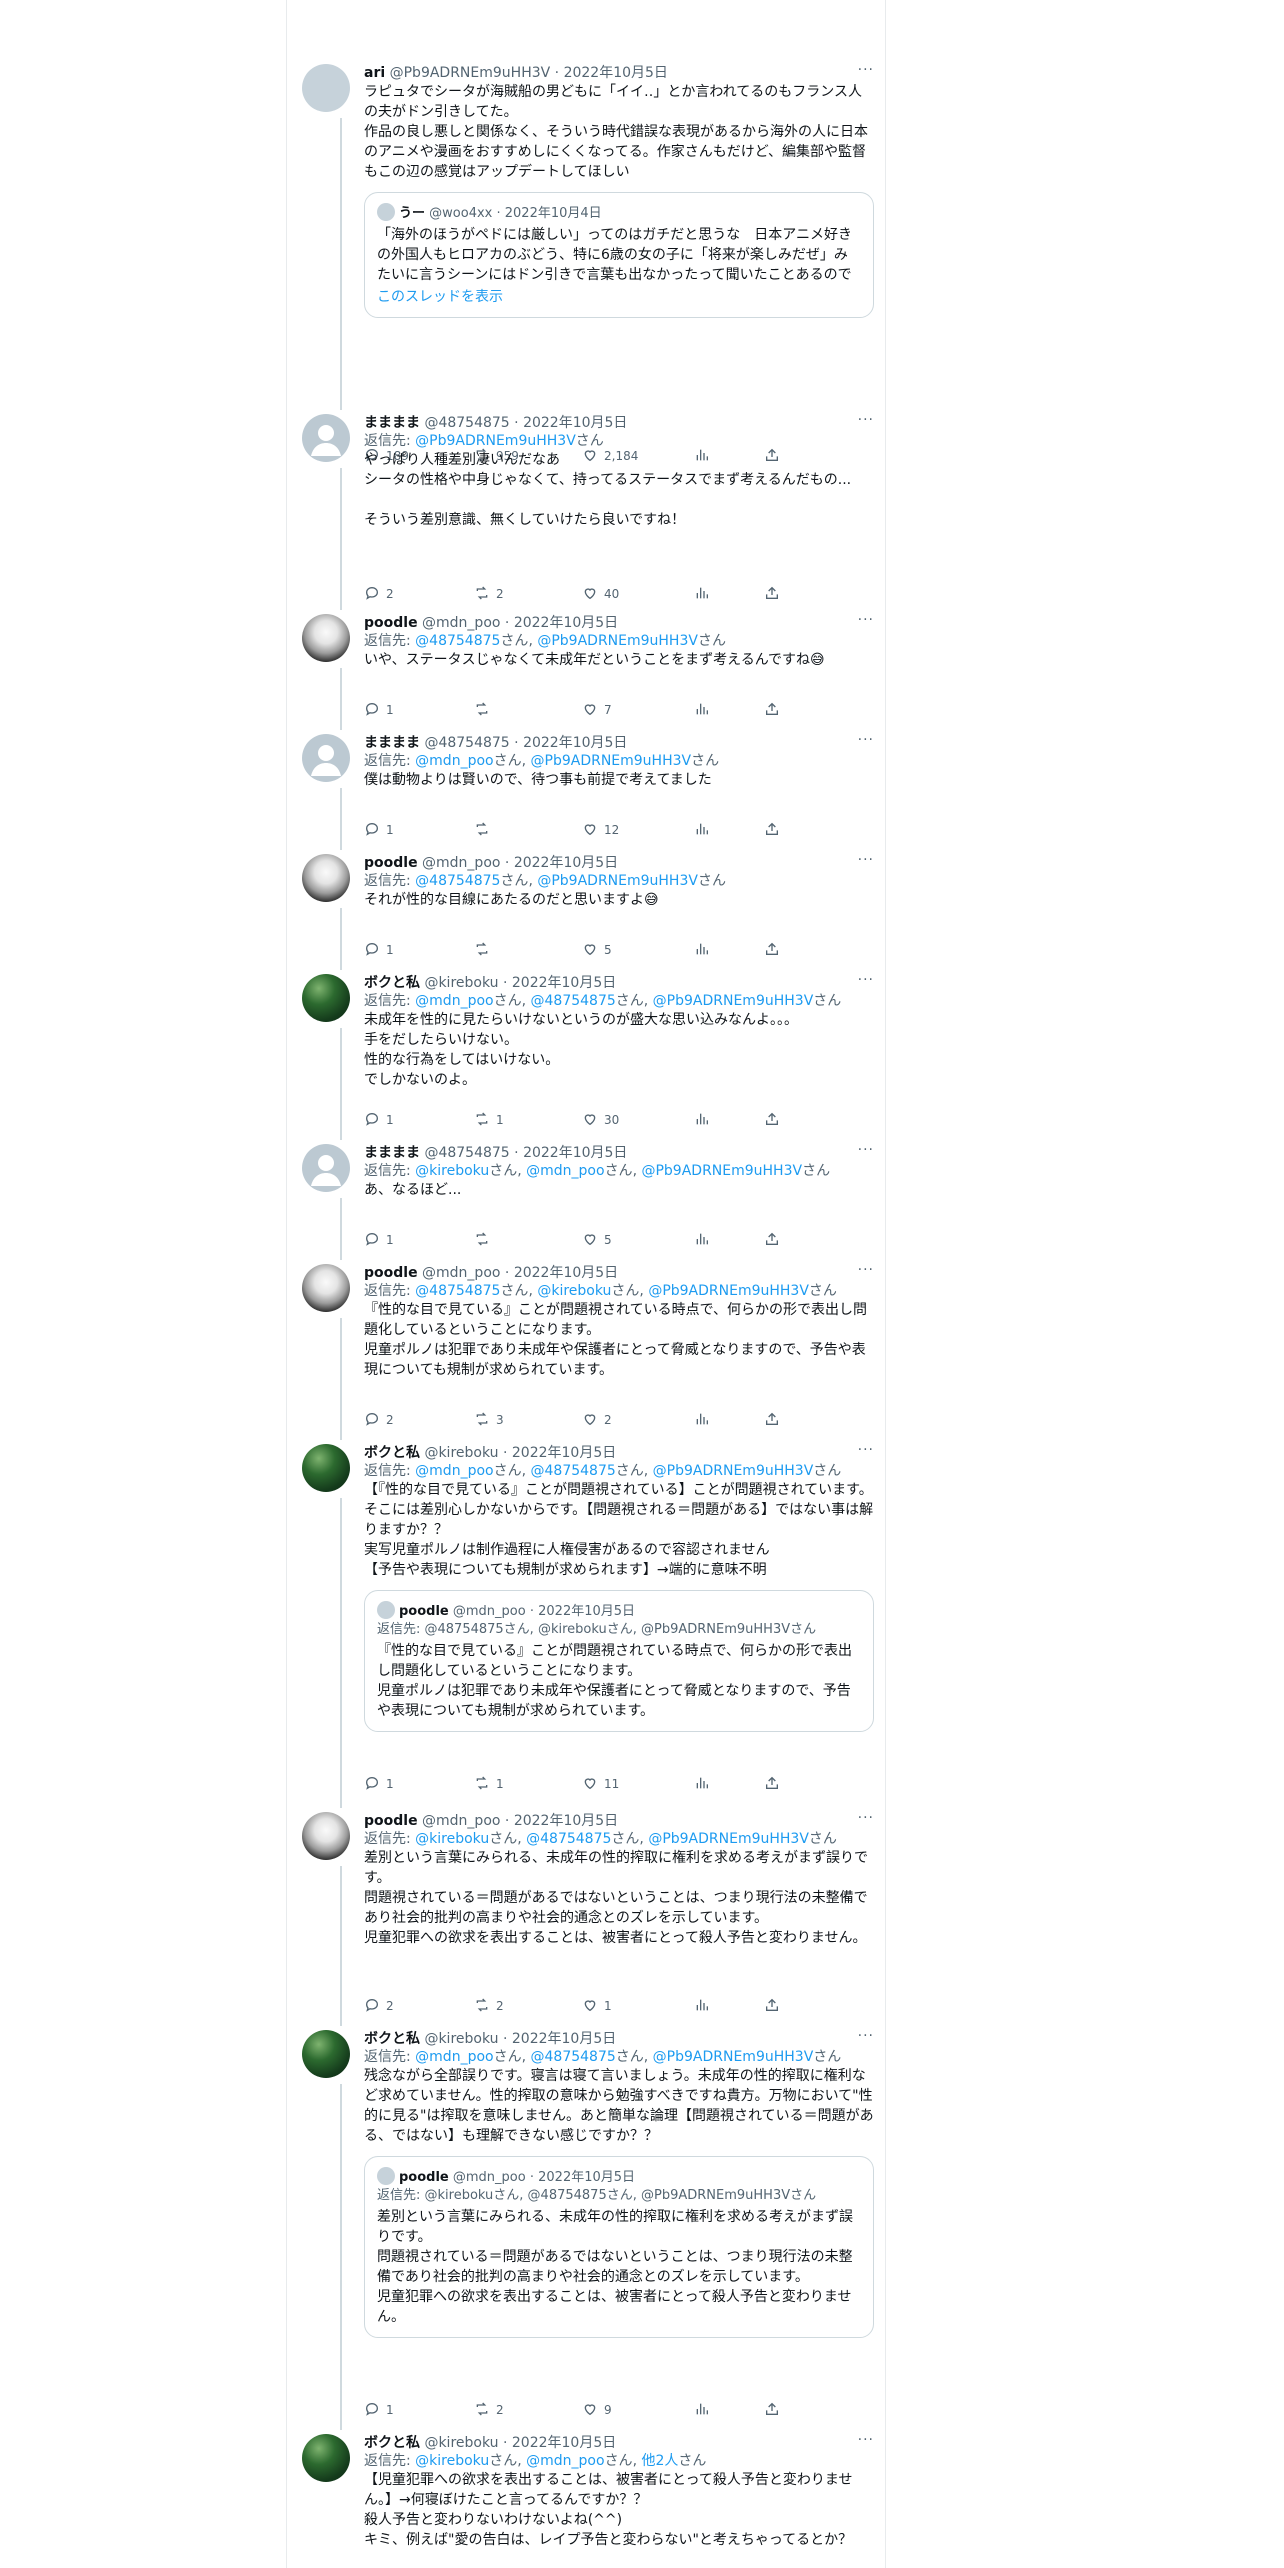  I want to click on like-button: 40, so click(600, 594).